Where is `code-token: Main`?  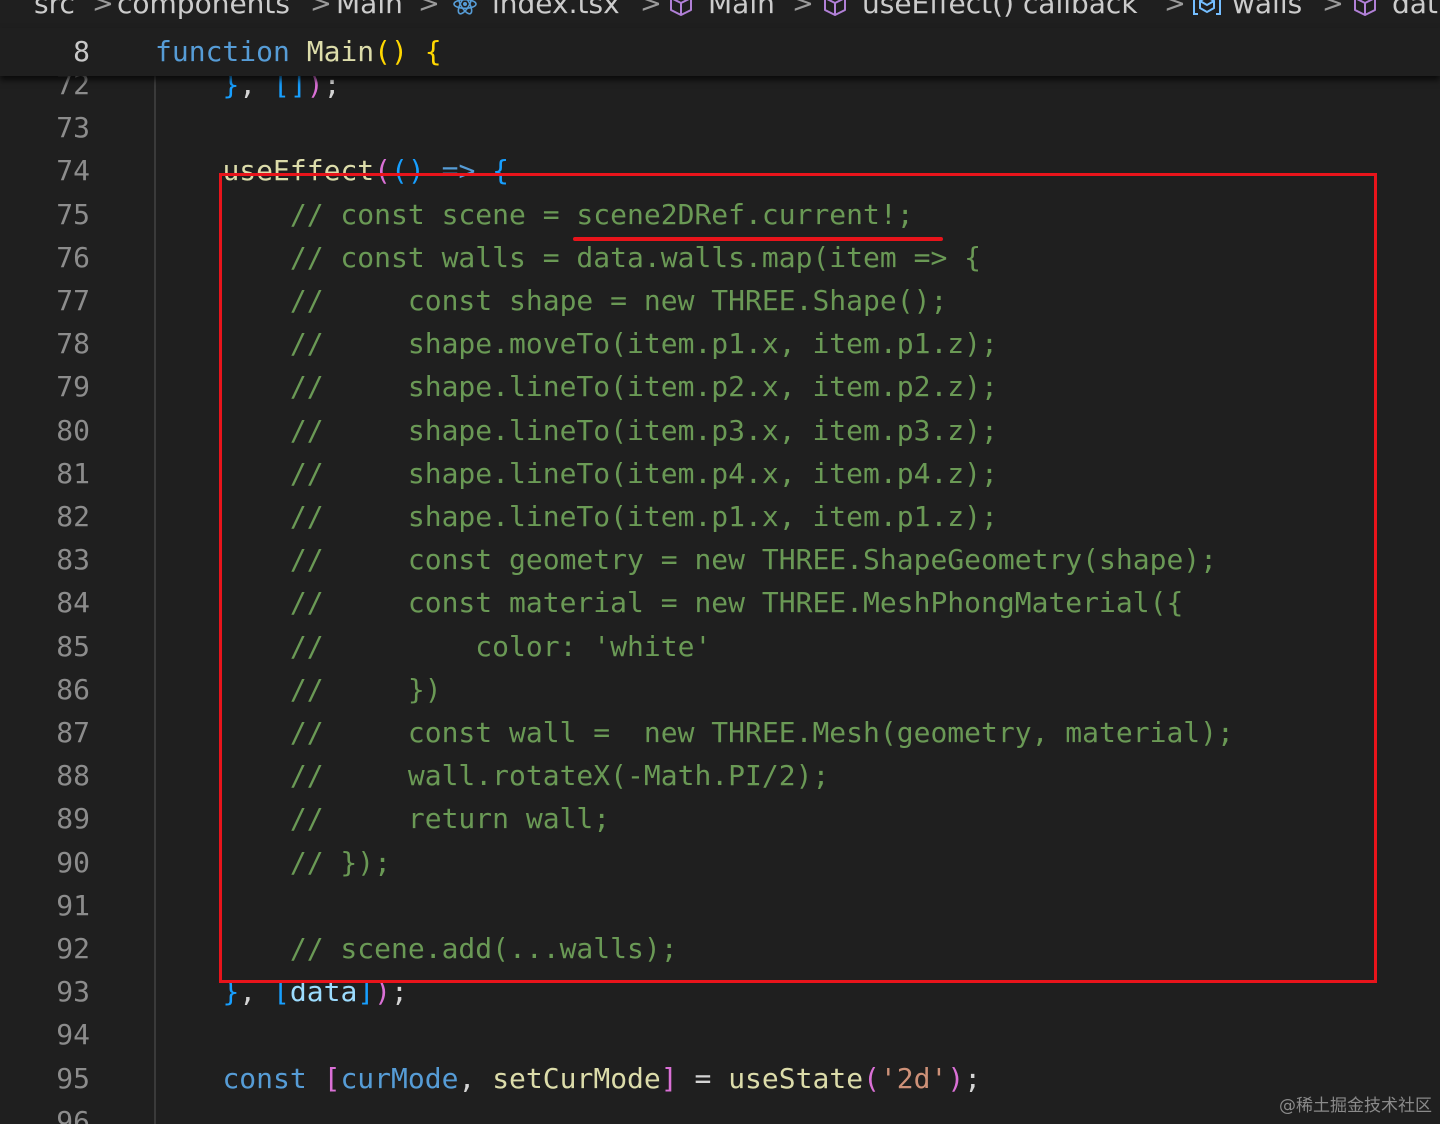
code-token: Main is located at coordinates (340, 51).